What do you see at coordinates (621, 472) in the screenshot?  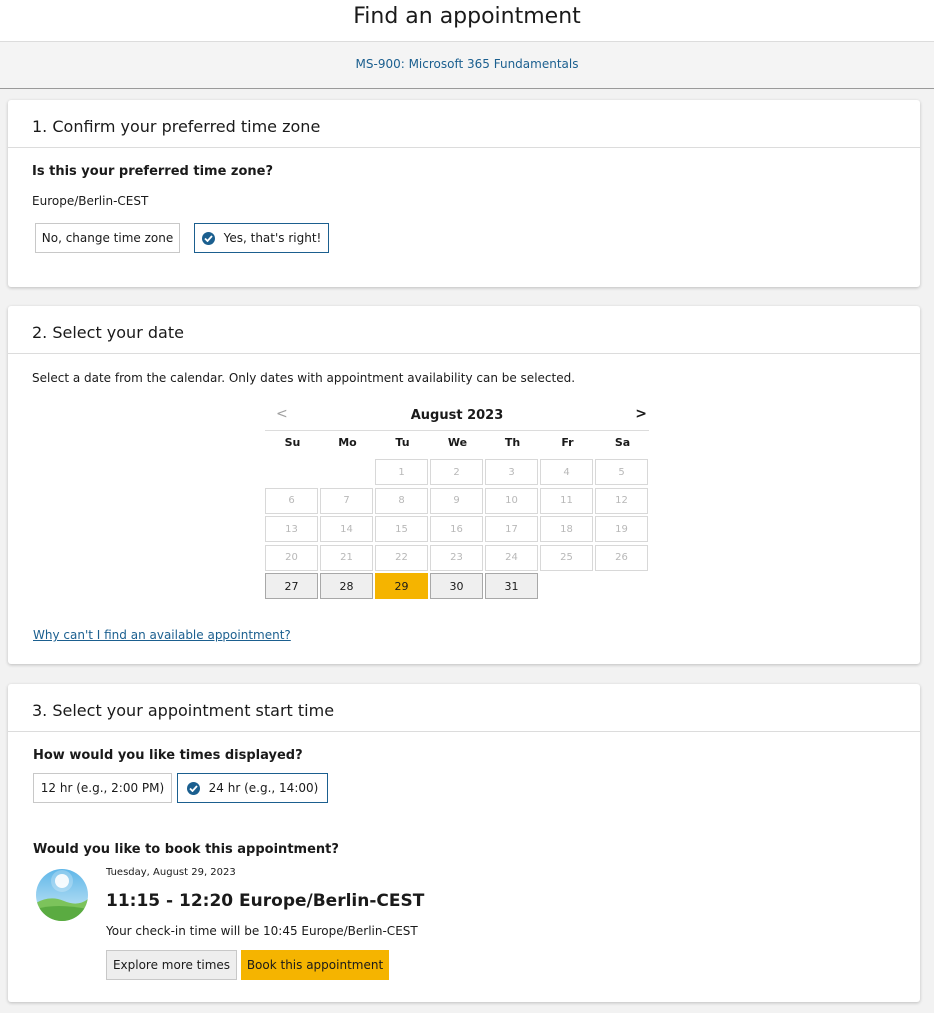 I see `calendar-day: 5` at bounding box center [621, 472].